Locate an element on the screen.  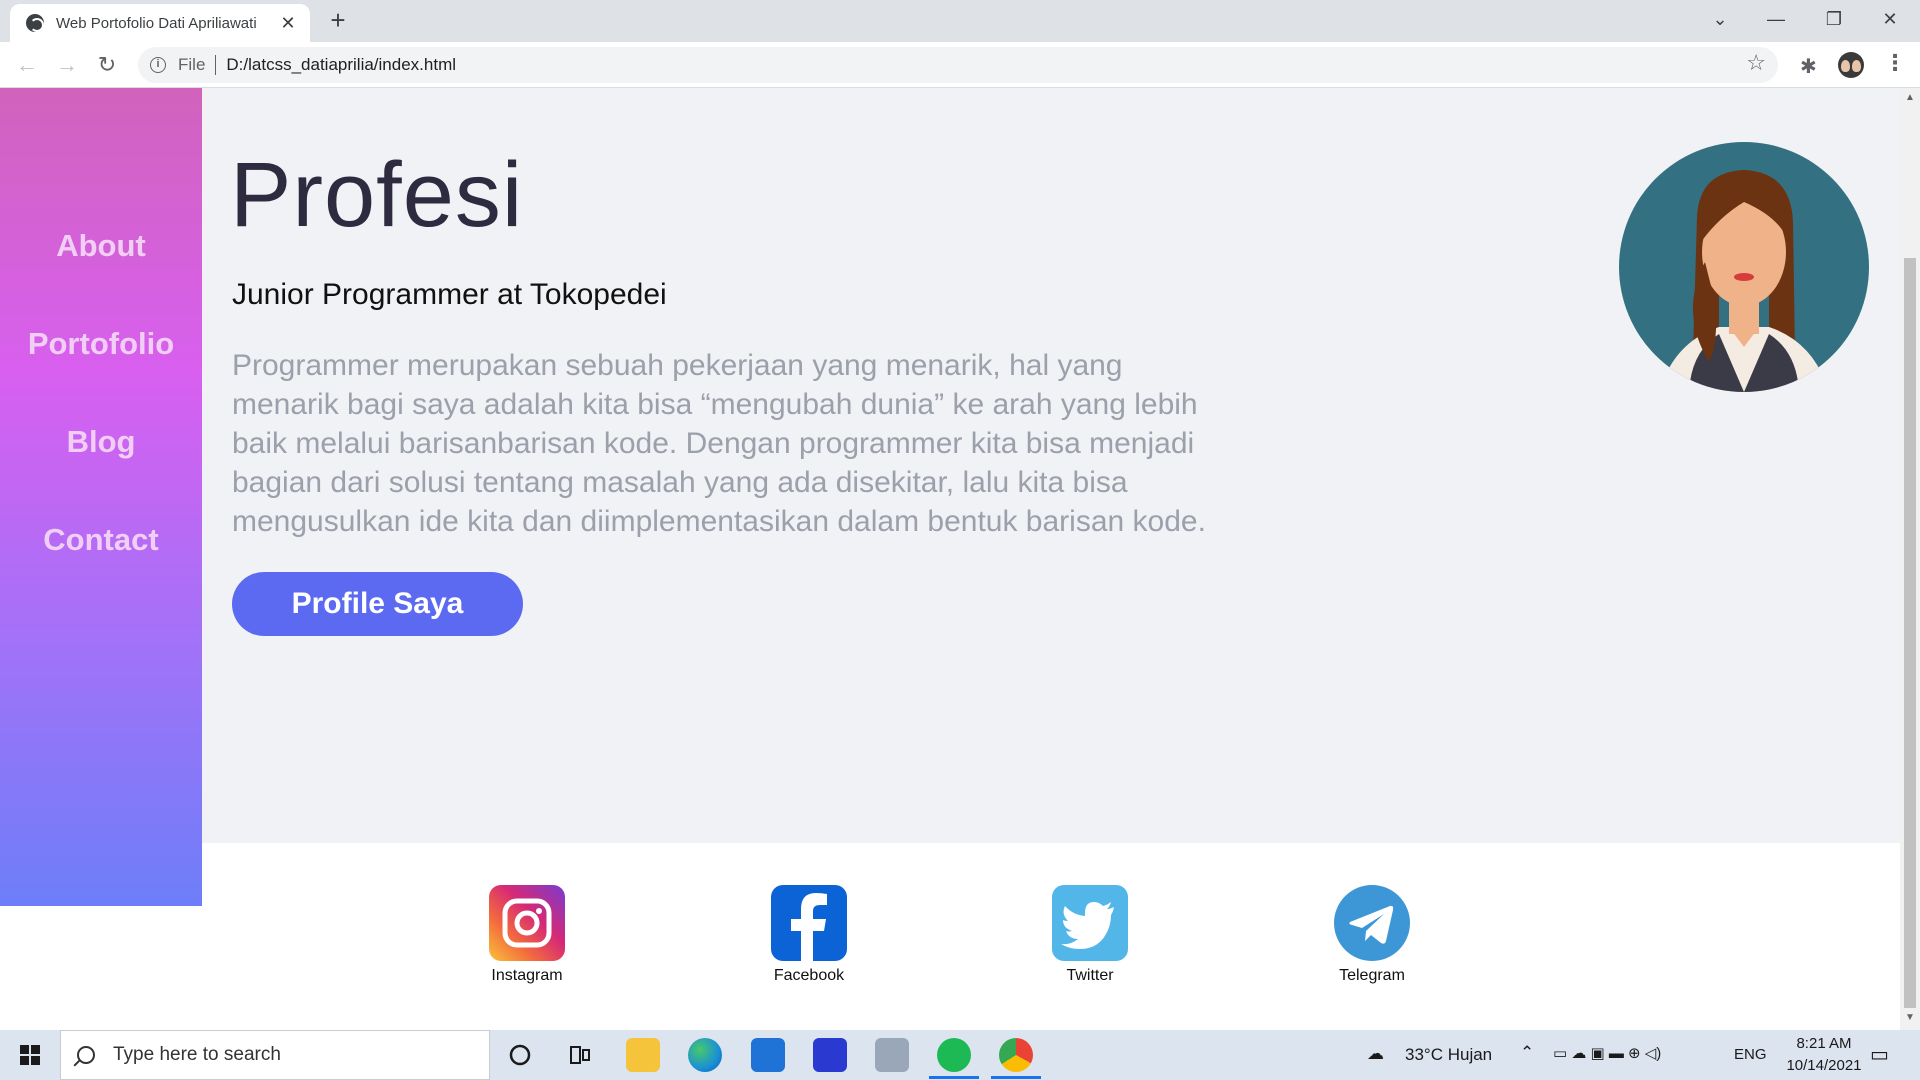
social-instagram: Instagram is located at coordinates (527, 935).